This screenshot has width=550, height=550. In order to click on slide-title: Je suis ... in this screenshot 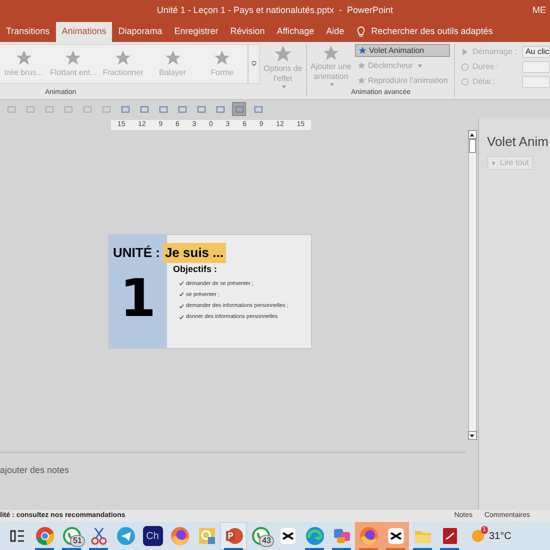, I will do `click(194, 252)`.